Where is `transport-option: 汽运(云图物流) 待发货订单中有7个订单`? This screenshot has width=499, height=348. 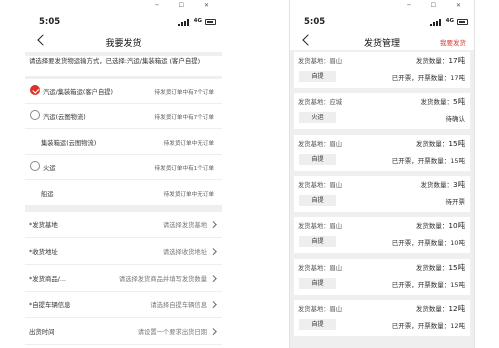 transport-option: 汽运(云图物流) 待发货订单中有7个订单 is located at coordinates (123, 117).